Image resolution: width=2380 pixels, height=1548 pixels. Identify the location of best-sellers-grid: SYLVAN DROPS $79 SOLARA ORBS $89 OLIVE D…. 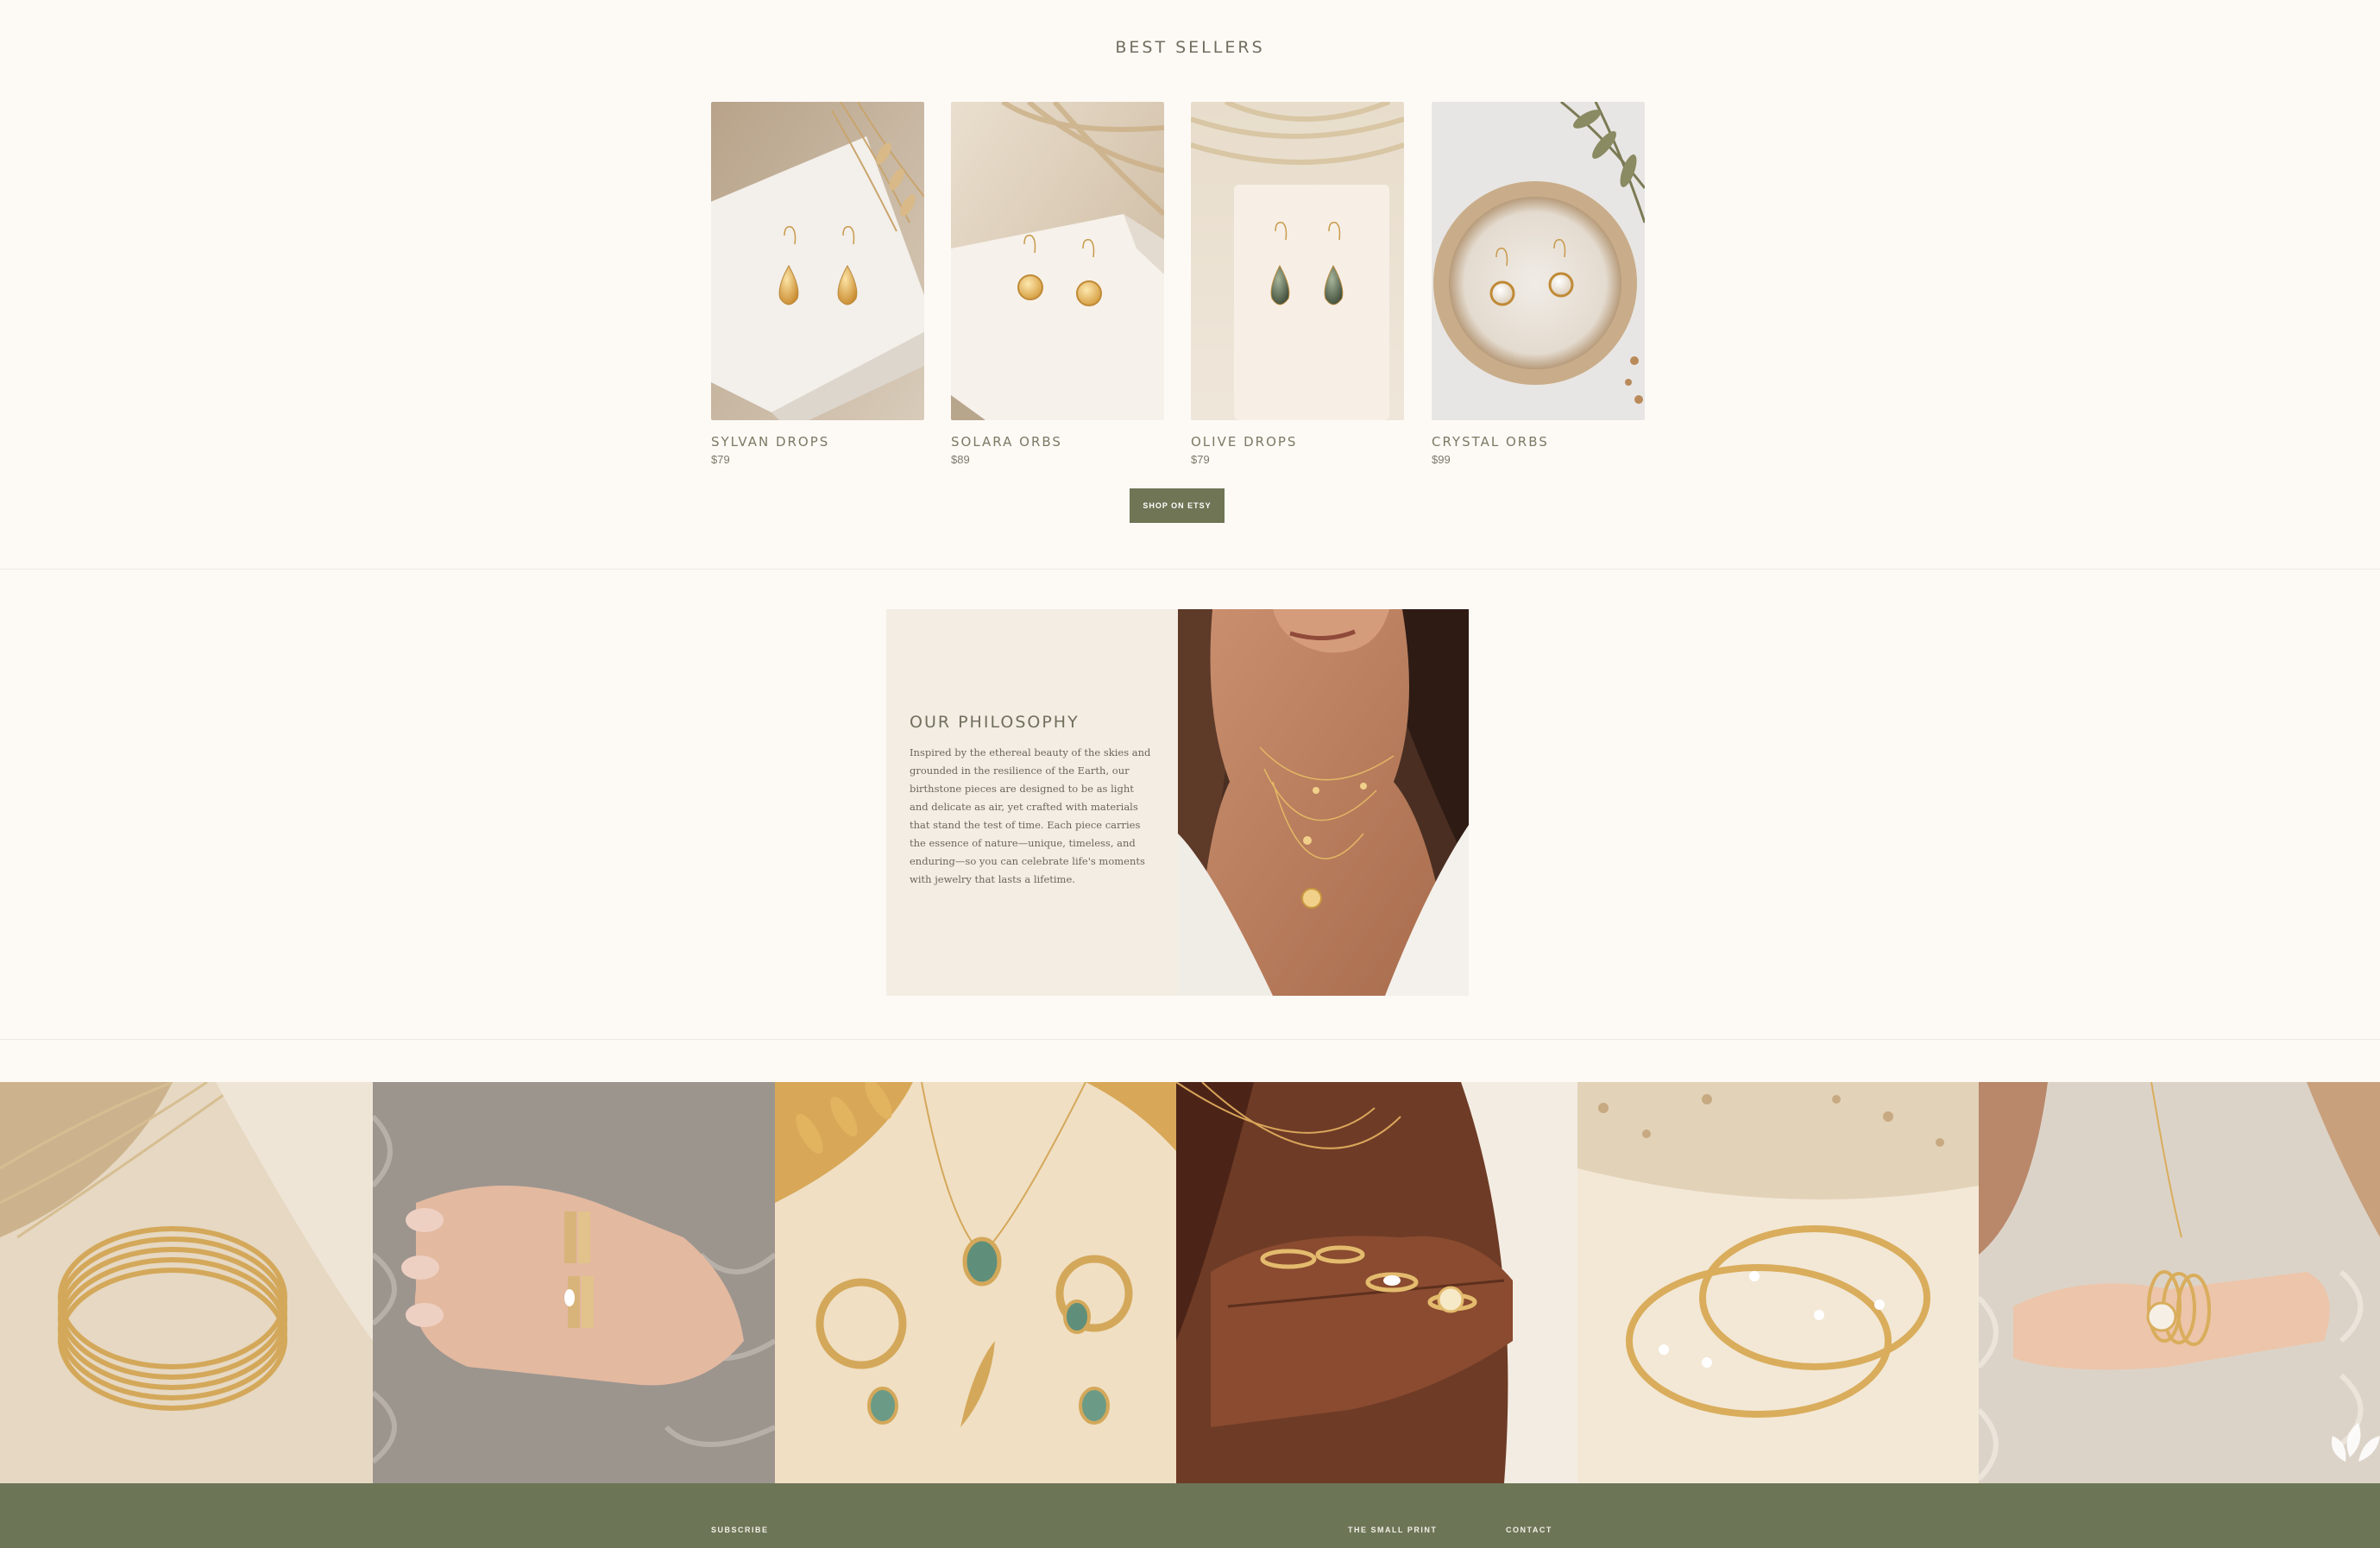
(1178, 287).